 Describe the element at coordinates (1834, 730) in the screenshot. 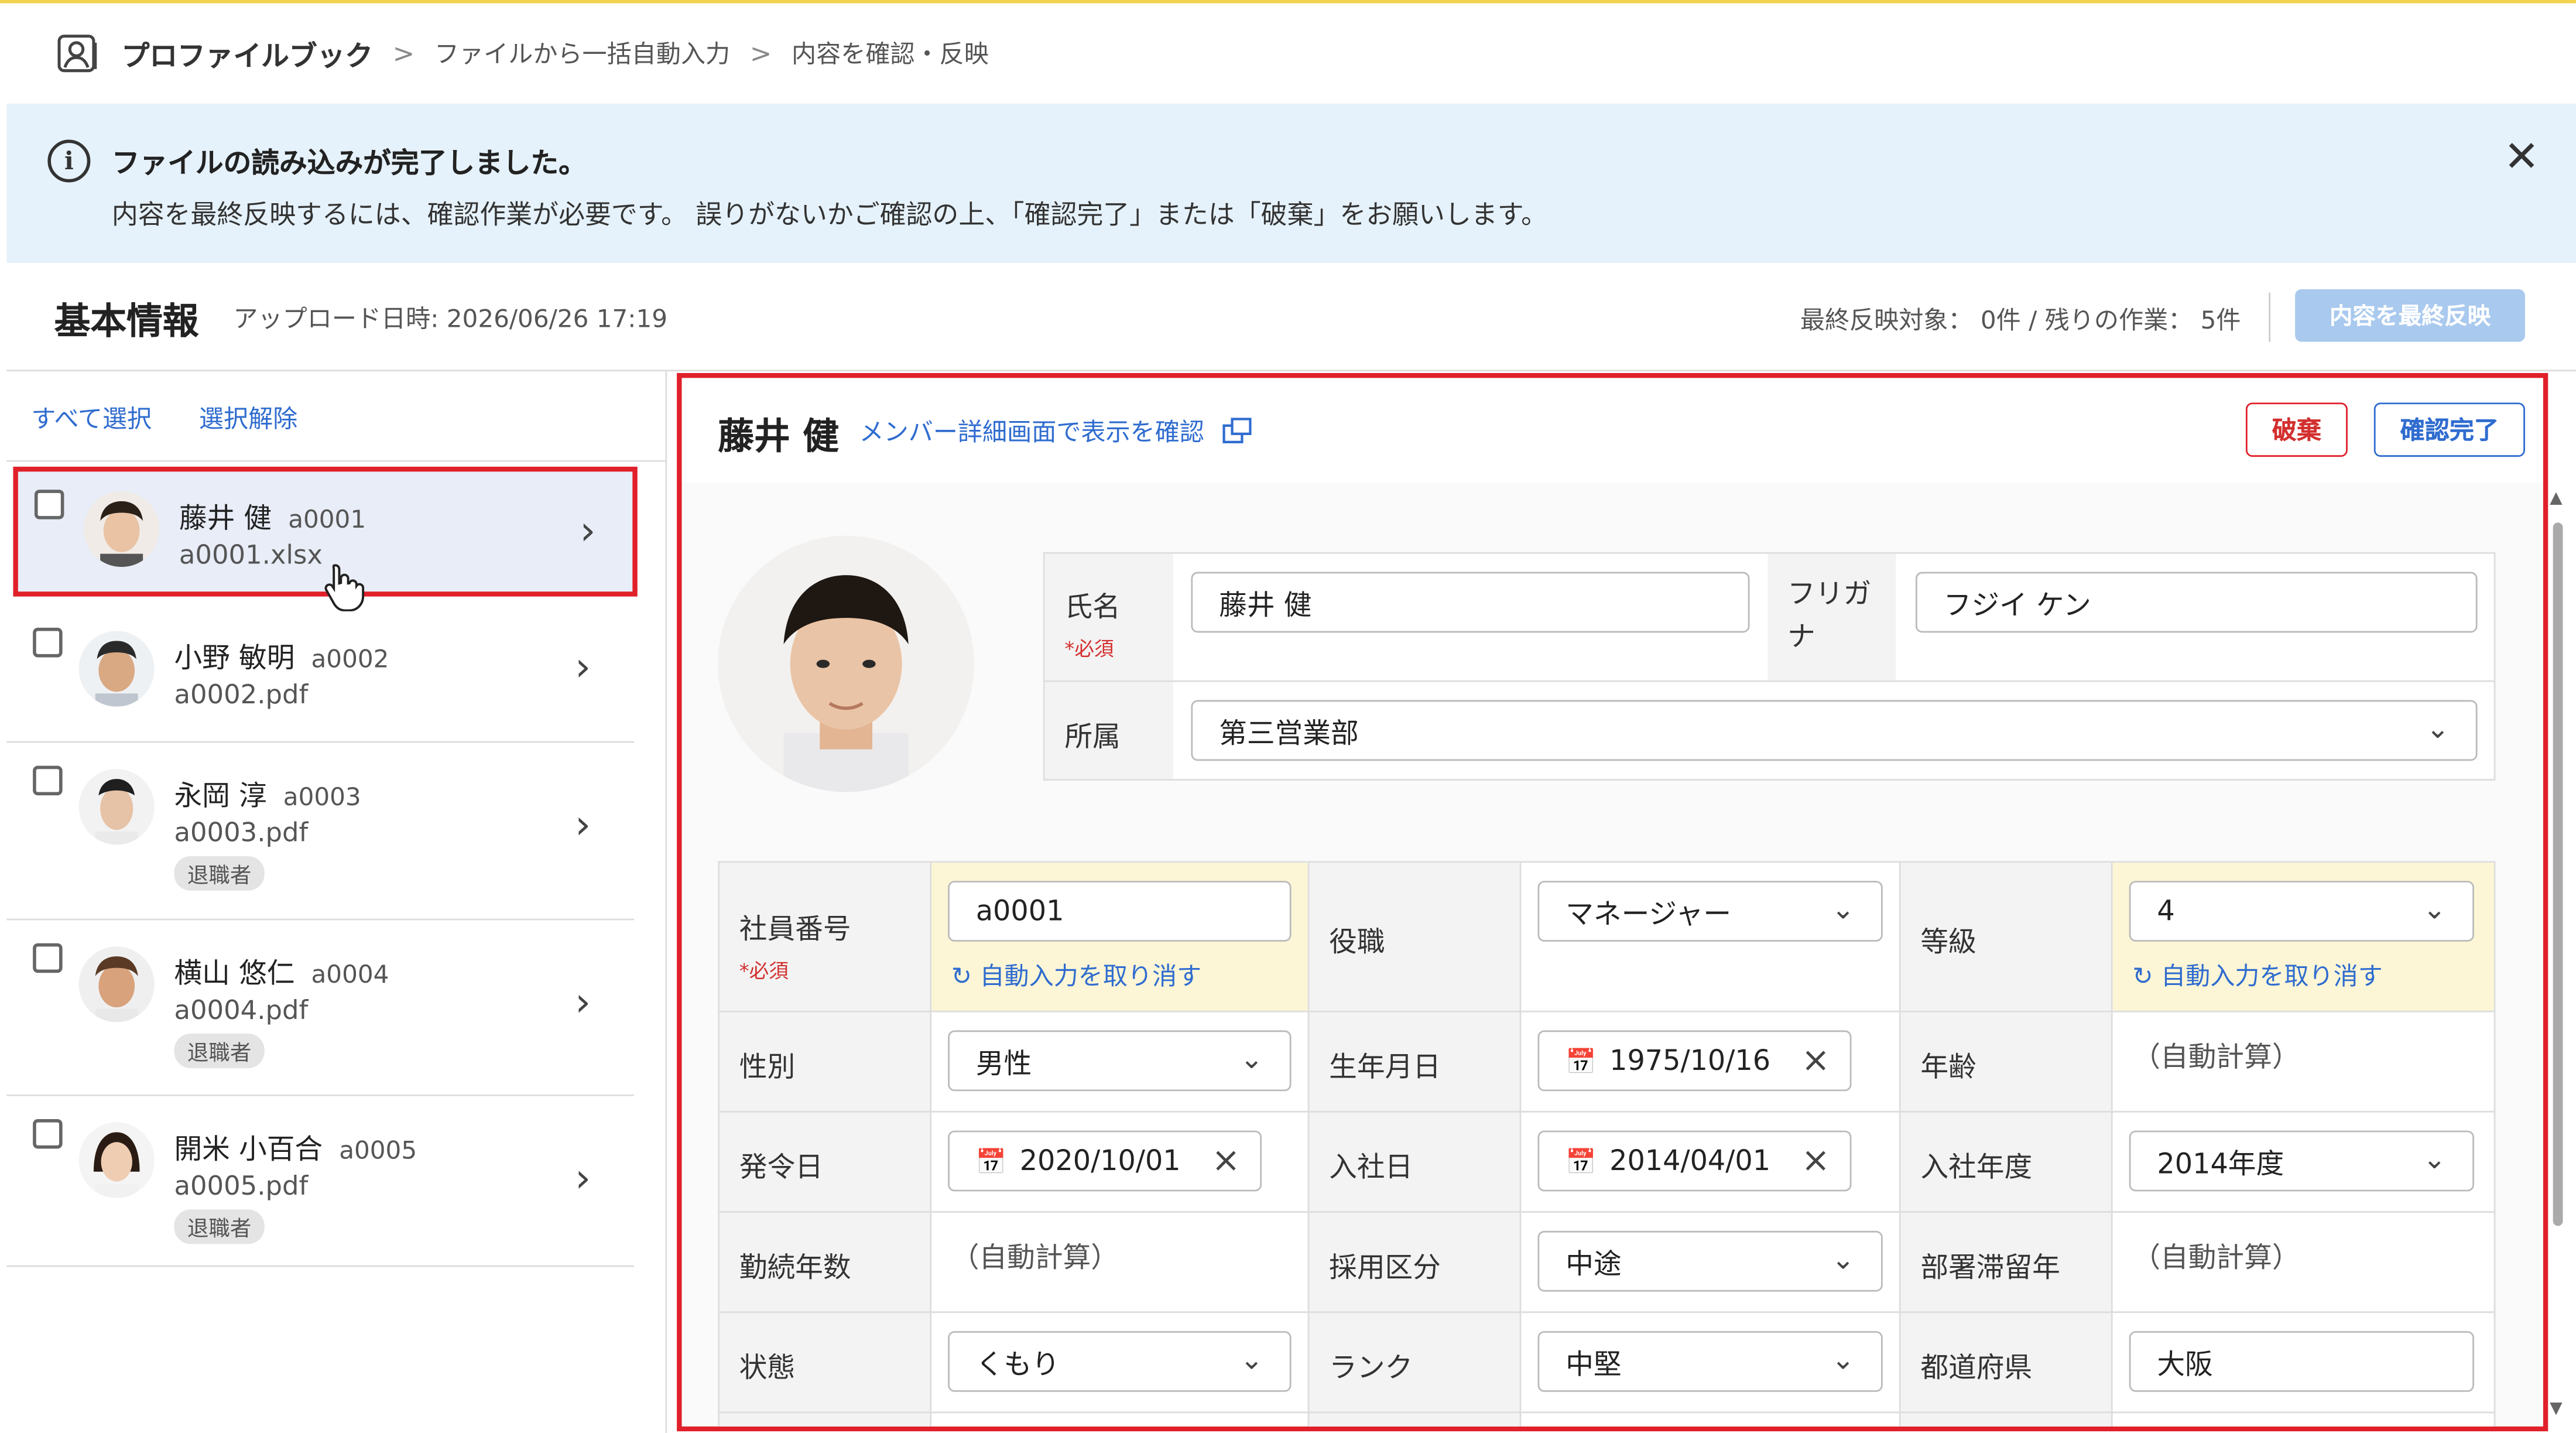

I see `department-select: 第三営業部 ⌄` at that location.